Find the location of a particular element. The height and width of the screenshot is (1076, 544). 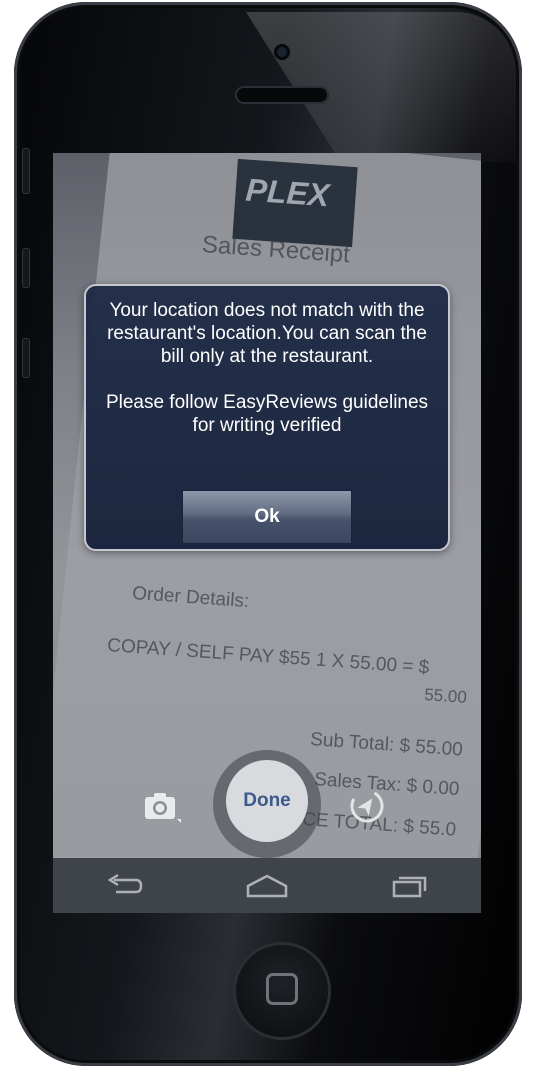

back-button is located at coordinates (124, 886).